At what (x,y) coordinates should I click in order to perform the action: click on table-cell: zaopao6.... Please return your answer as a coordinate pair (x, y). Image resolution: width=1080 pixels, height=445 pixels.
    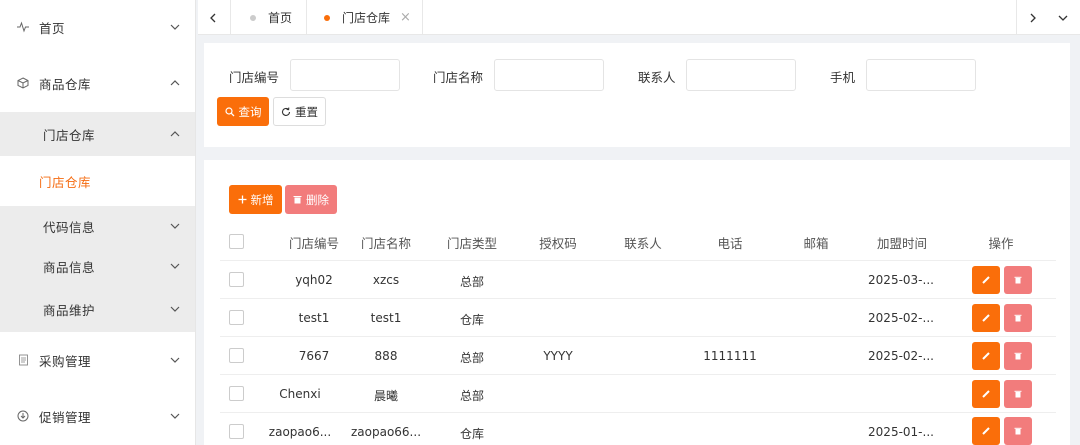
    Looking at the image, I should click on (300, 432).